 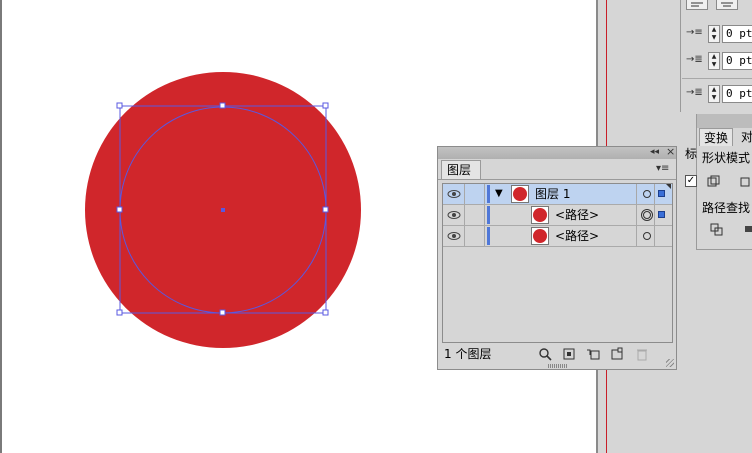 I want to click on shape-modes-label: 形状模式, so click(x=726, y=158).